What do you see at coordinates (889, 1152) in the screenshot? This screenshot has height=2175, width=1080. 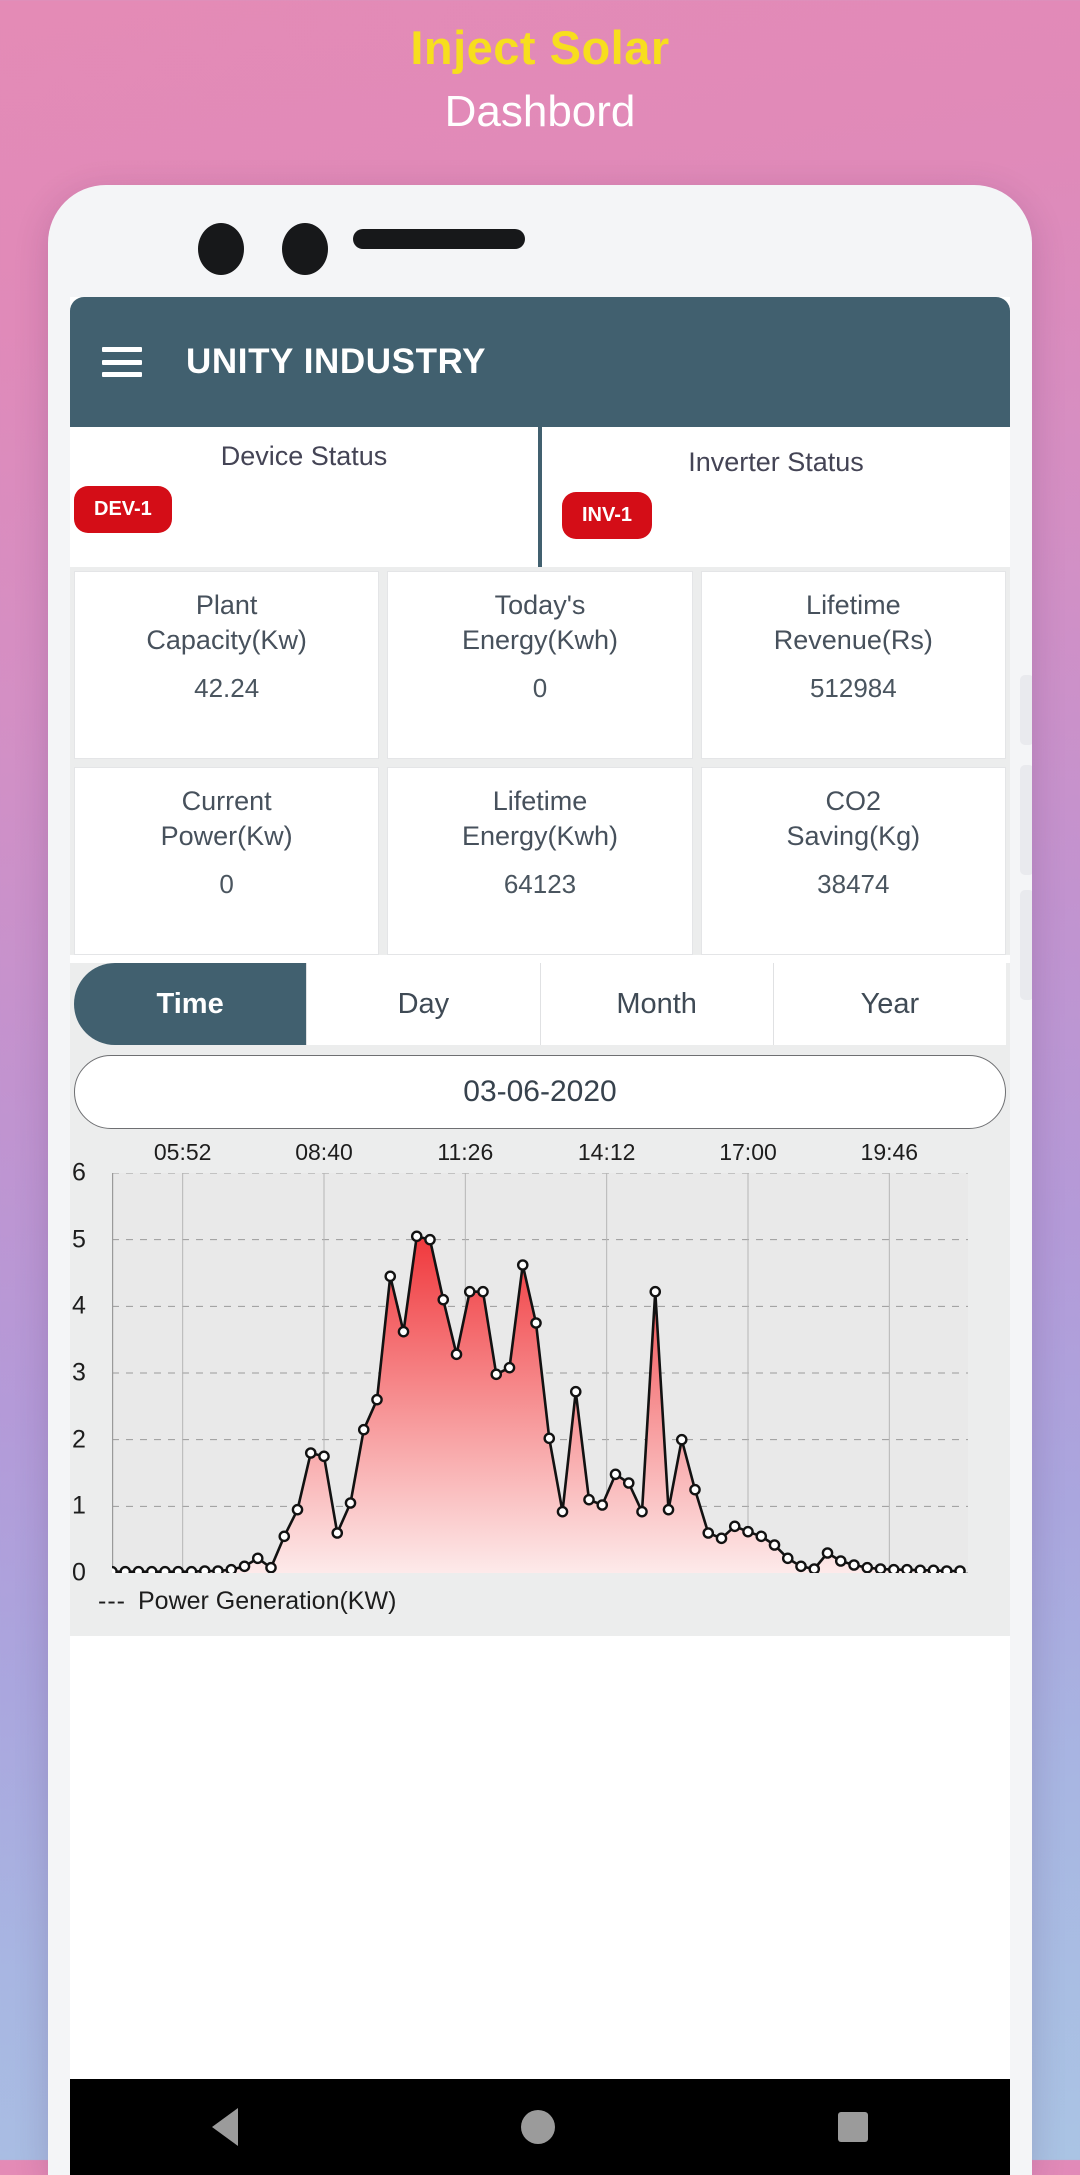 I see `chart-x-tick: 19:46` at bounding box center [889, 1152].